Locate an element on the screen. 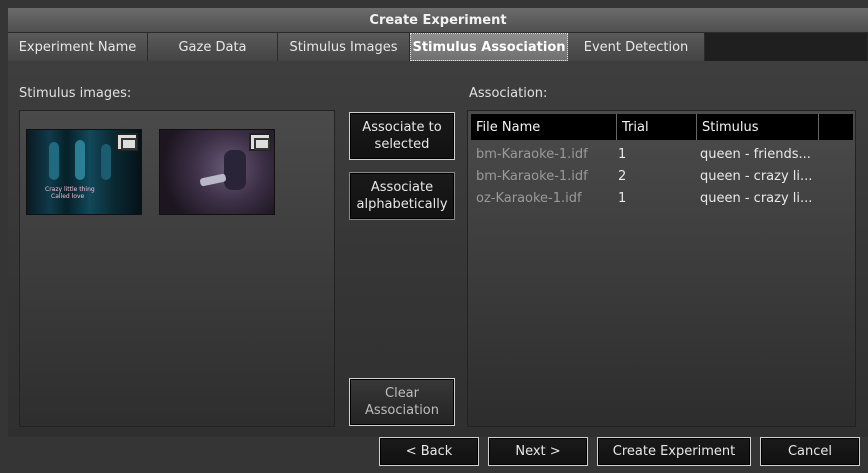  tab-bar-filler is located at coordinates (786, 47).